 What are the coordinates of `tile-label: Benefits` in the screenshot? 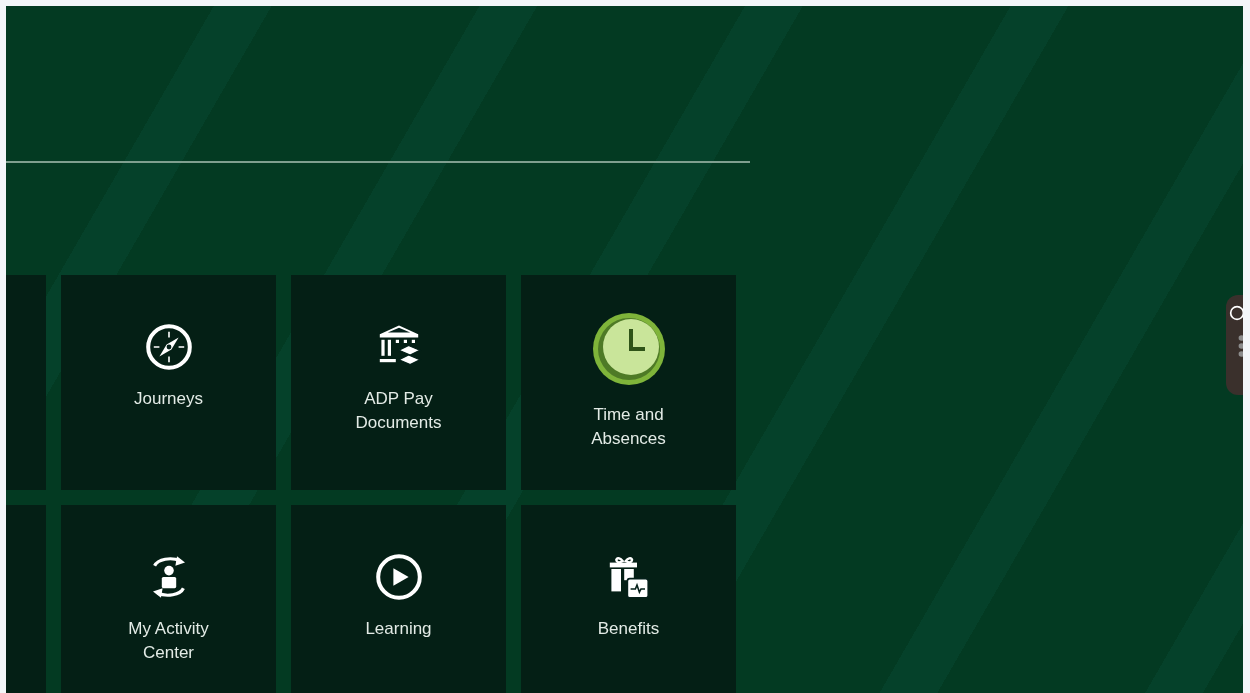 It's located at (628, 629).